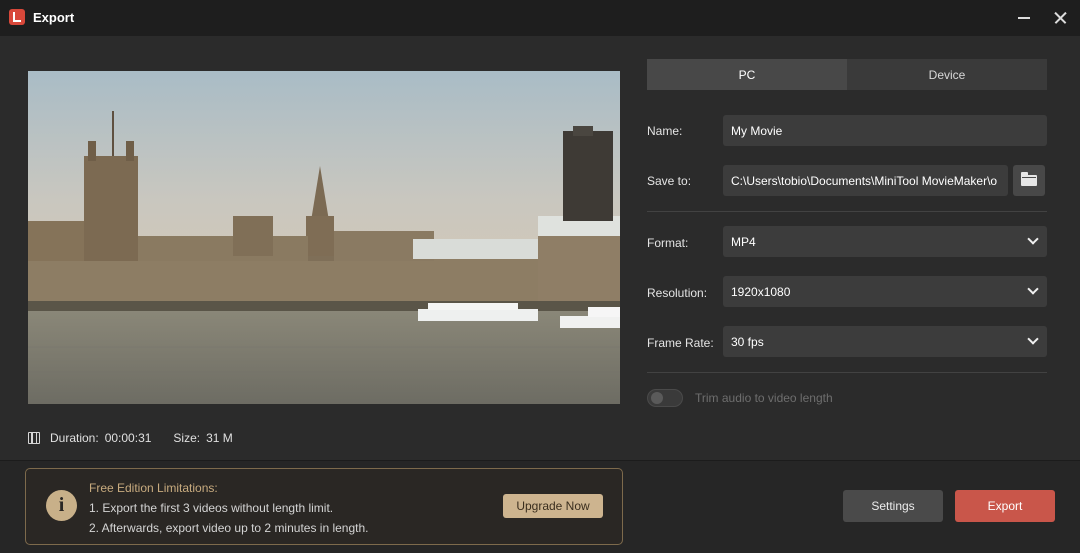 The image size is (1080, 553). Describe the element at coordinates (764, 398) in the screenshot. I see `trim-audio-label: Trim audio to video length` at that location.